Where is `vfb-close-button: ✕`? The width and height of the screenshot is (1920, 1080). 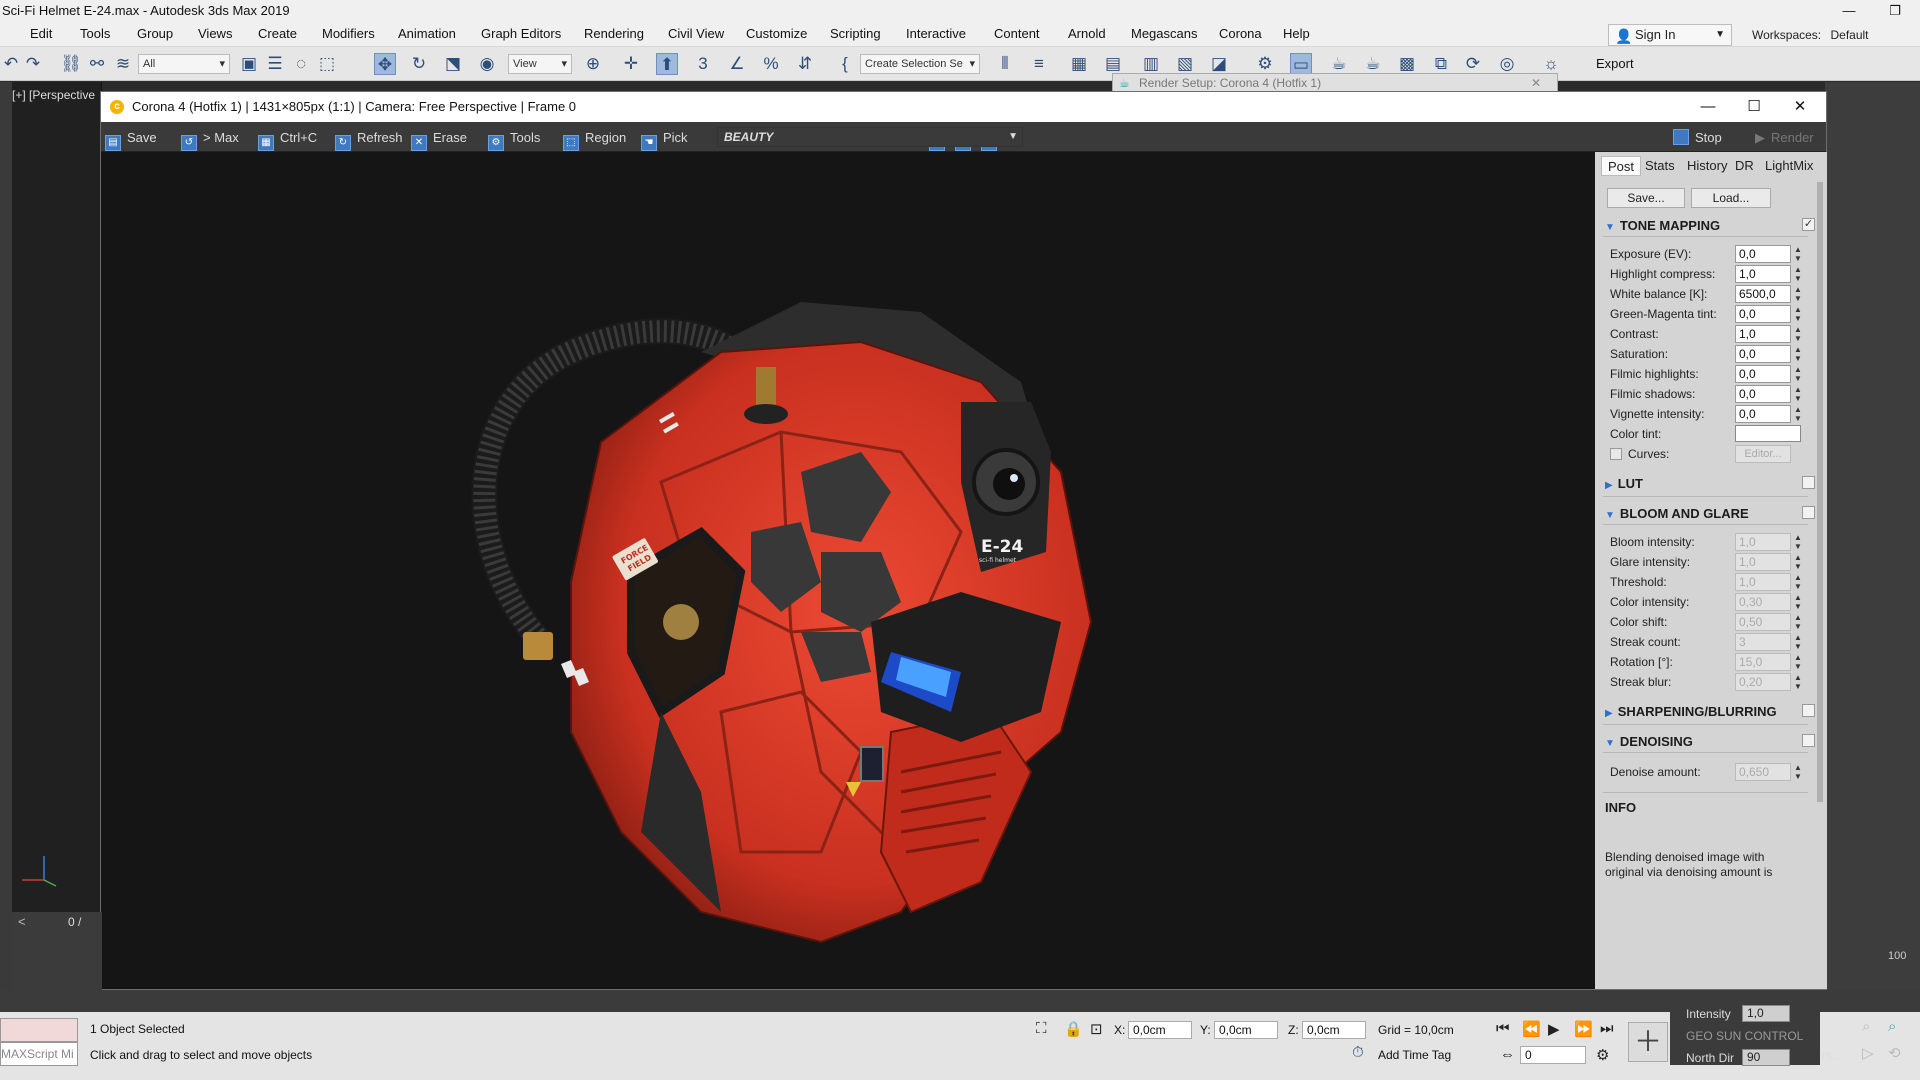
vfb-close-button: ✕ is located at coordinates (1800, 107).